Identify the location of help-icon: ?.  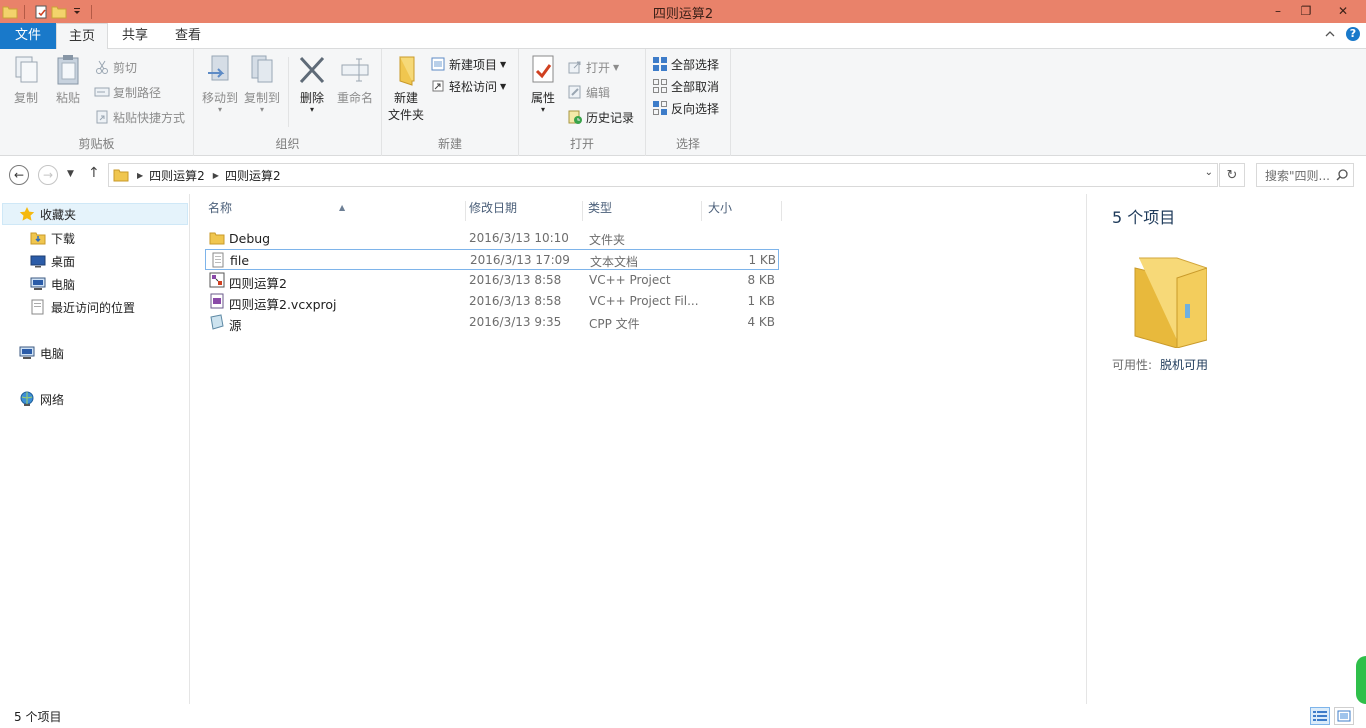
(1353, 34).